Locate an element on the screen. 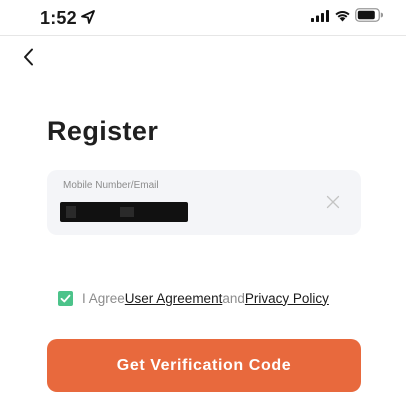 This screenshot has width=406, height=393. chevron-left-icon is located at coordinates (28, 57).